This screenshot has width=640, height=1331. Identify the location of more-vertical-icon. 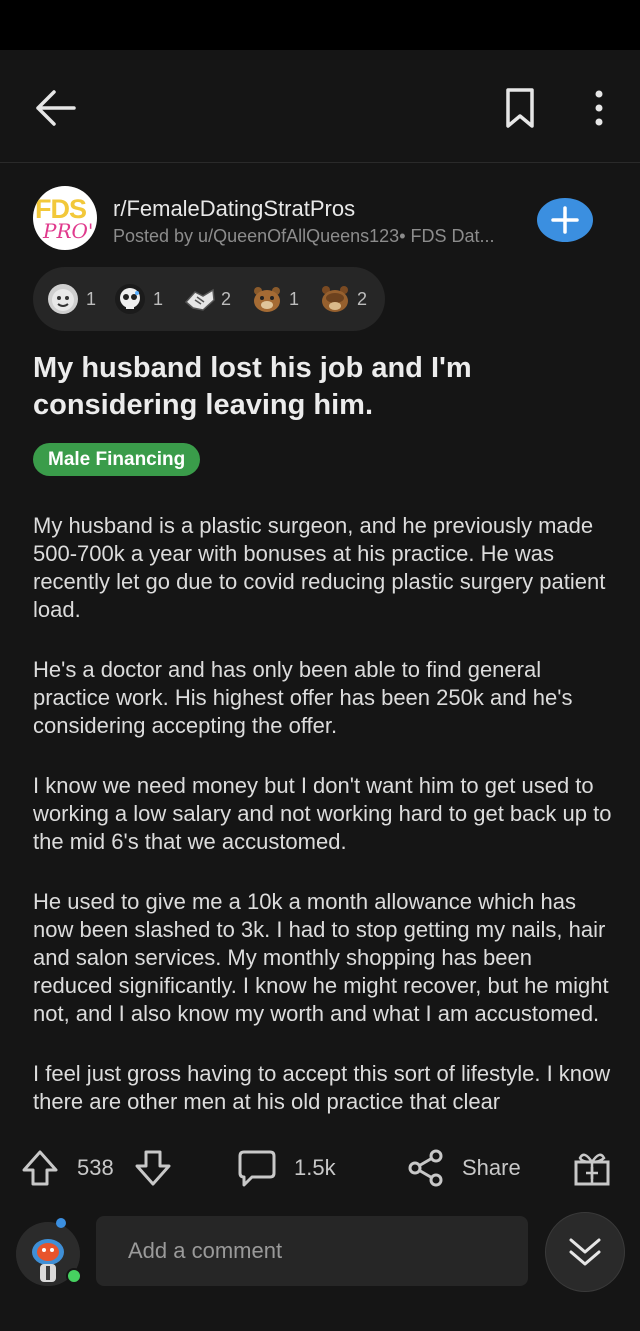
(599, 108).